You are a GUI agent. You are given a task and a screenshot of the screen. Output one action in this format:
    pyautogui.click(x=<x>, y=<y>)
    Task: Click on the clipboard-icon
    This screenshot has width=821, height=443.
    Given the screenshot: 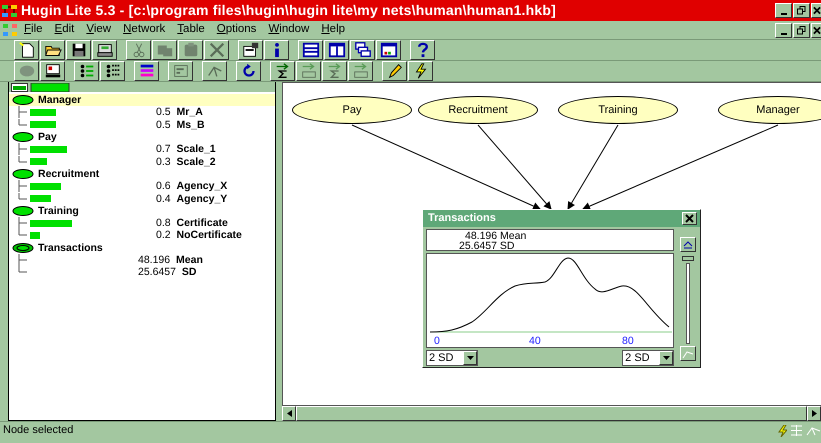 What is the action you would take?
    pyautogui.click(x=191, y=50)
    